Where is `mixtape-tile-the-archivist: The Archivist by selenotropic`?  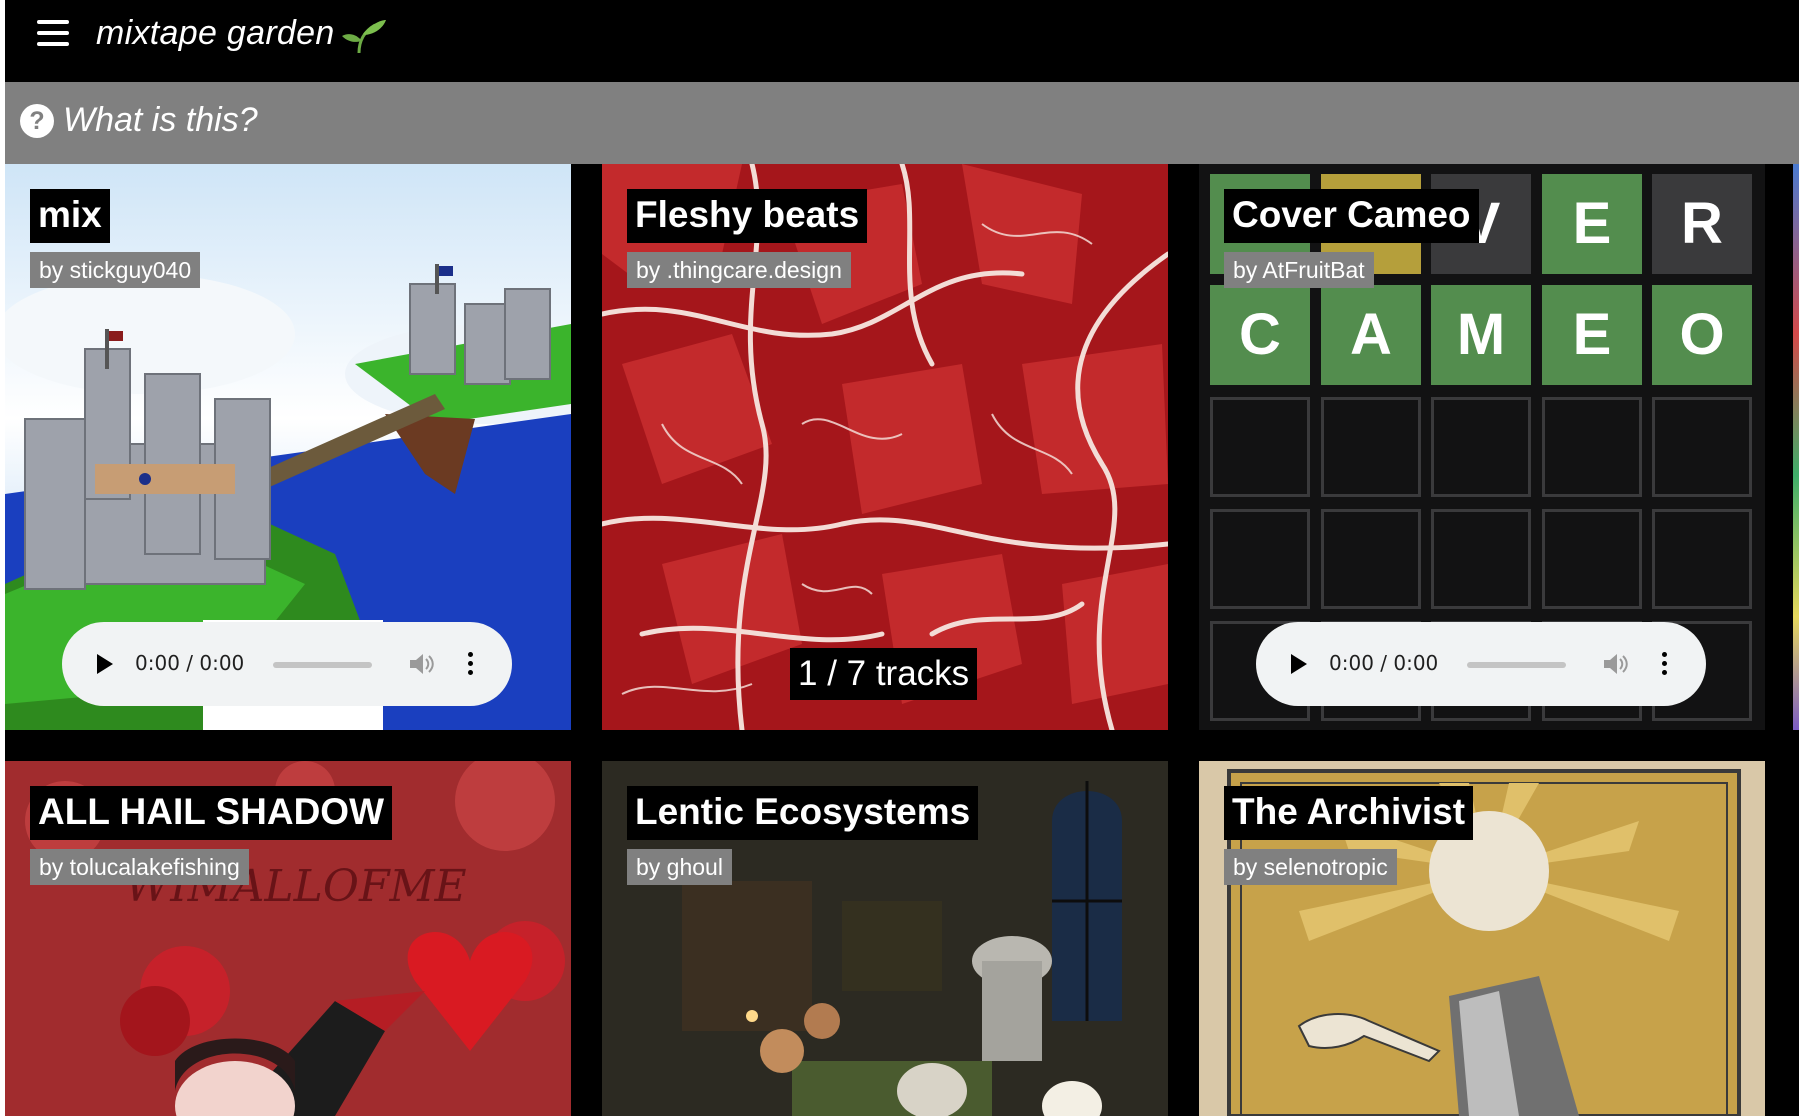 mixtape-tile-the-archivist: The Archivist by selenotropic is located at coordinates (1482, 938).